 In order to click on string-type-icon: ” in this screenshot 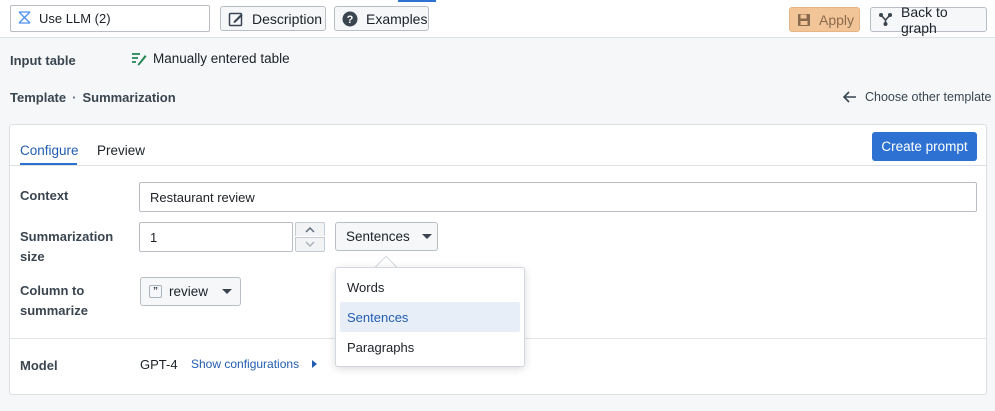, I will do `click(155, 291)`.